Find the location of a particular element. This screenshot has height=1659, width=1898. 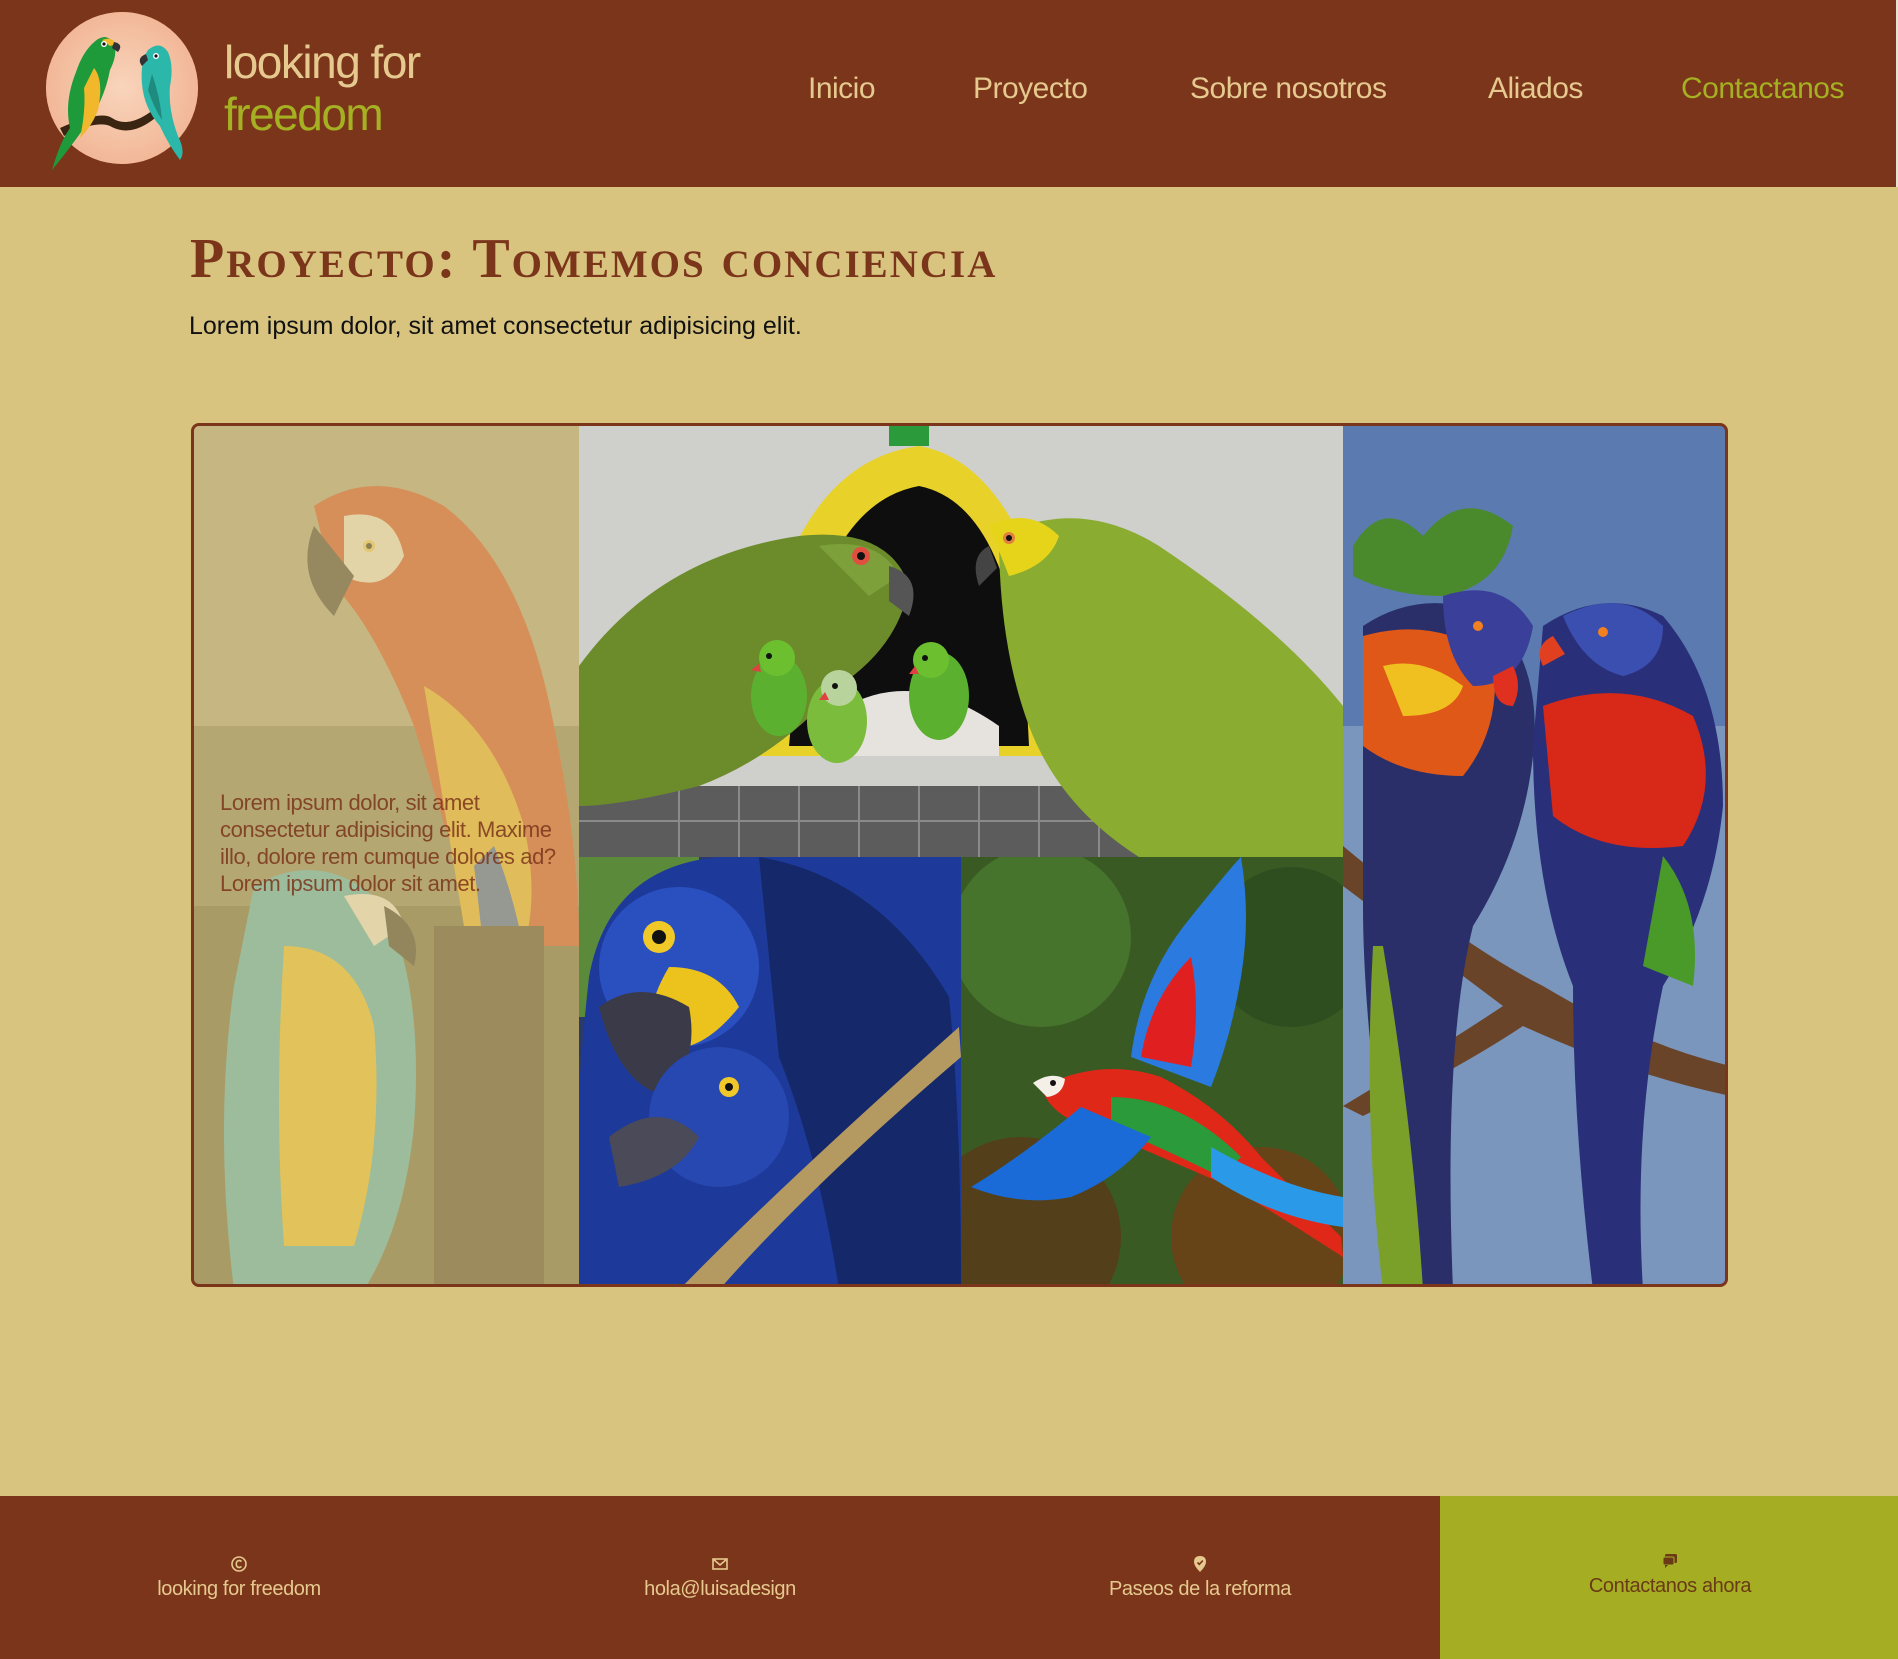

lorikeets-image is located at coordinates (1534, 855).